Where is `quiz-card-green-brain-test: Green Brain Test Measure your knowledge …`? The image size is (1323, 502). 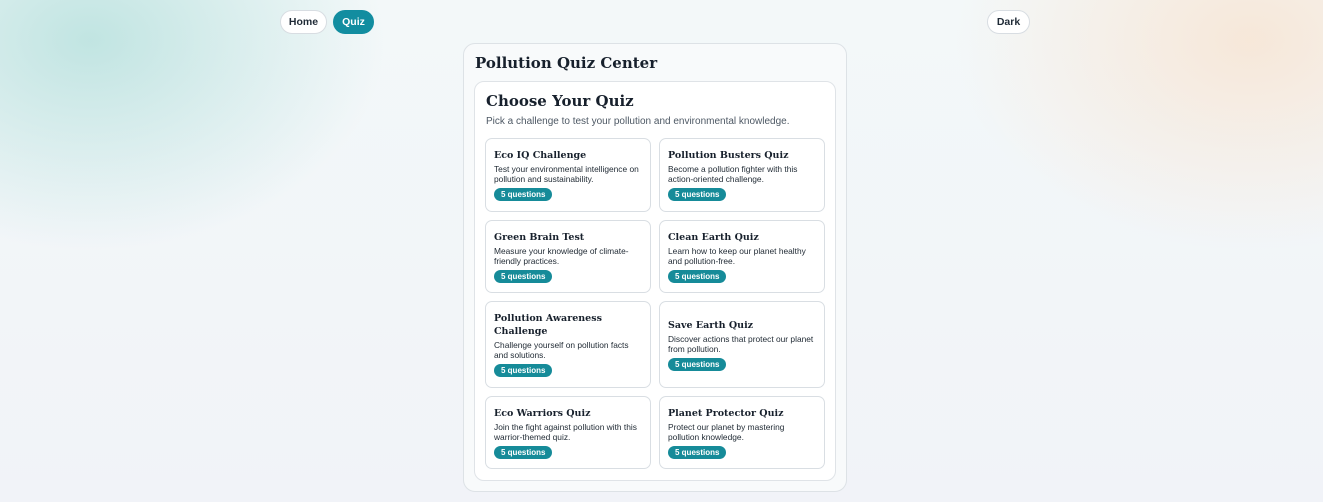
quiz-card-green-brain-test: Green Brain Test Measure your knowledge … is located at coordinates (568, 256).